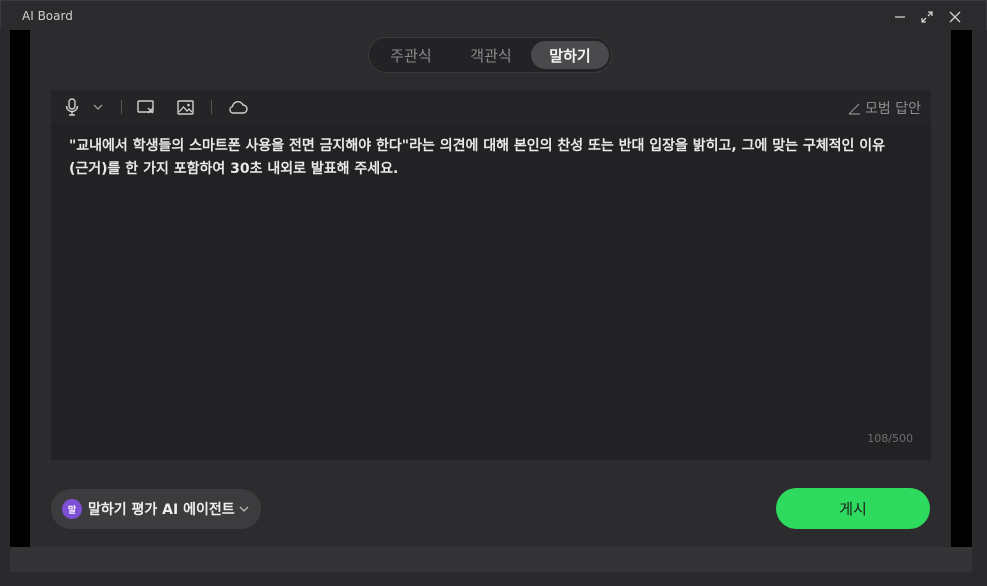 The width and height of the screenshot is (987, 586). What do you see at coordinates (570, 55) in the screenshot?
I see `tab-speaking: 말하기` at bounding box center [570, 55].